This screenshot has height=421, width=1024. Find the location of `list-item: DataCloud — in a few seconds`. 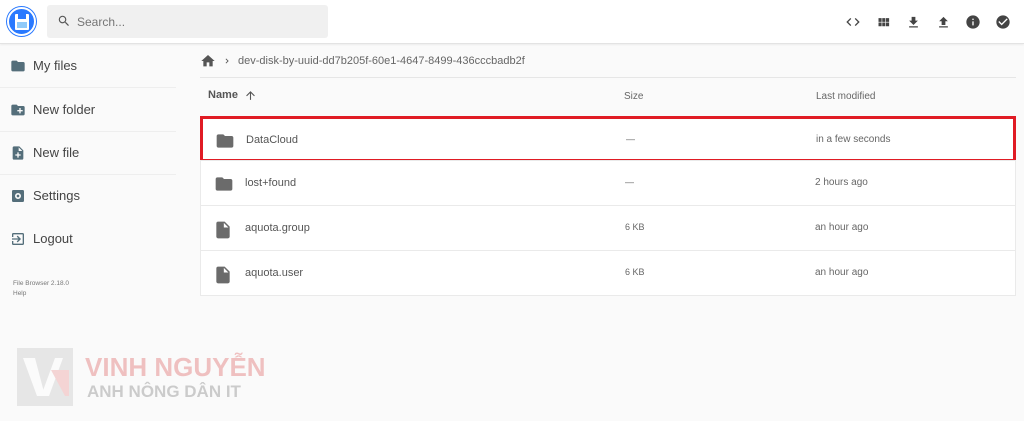

list-item: DataCloud — in a few seconds is located at coordinates (608, 139).